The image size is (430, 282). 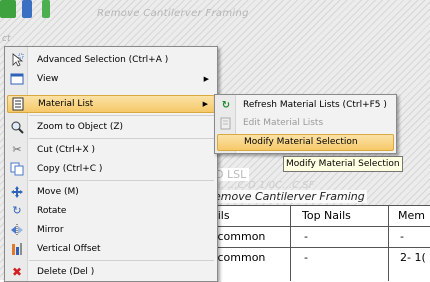 What do you see at coordinates (111, 230) in the screenshot?
I see `menu-item-mirror: Mirror` at bounding box center [111, 230].